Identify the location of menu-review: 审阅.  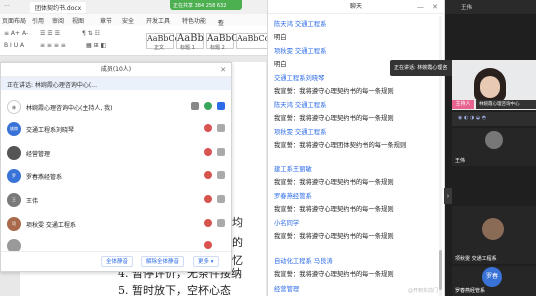
(58, 20).